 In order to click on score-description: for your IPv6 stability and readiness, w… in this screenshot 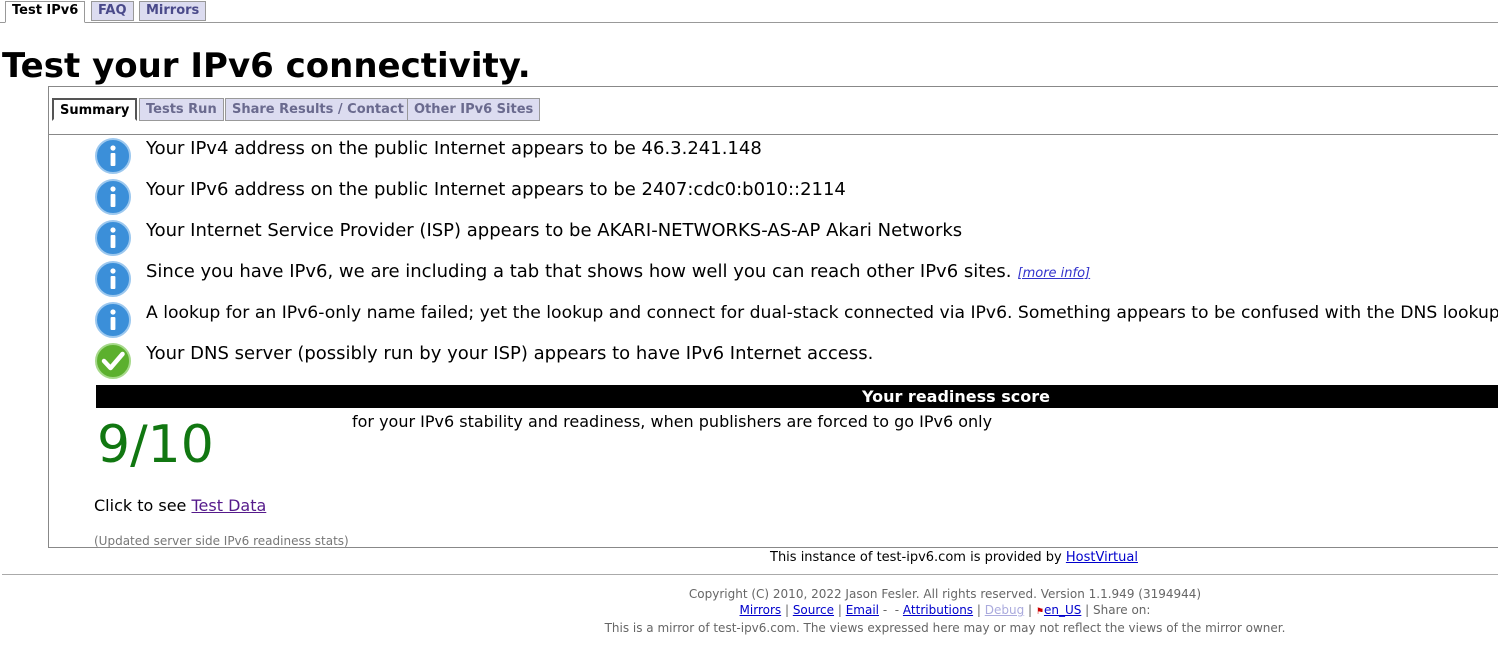, I will do `click(672, 421)`.